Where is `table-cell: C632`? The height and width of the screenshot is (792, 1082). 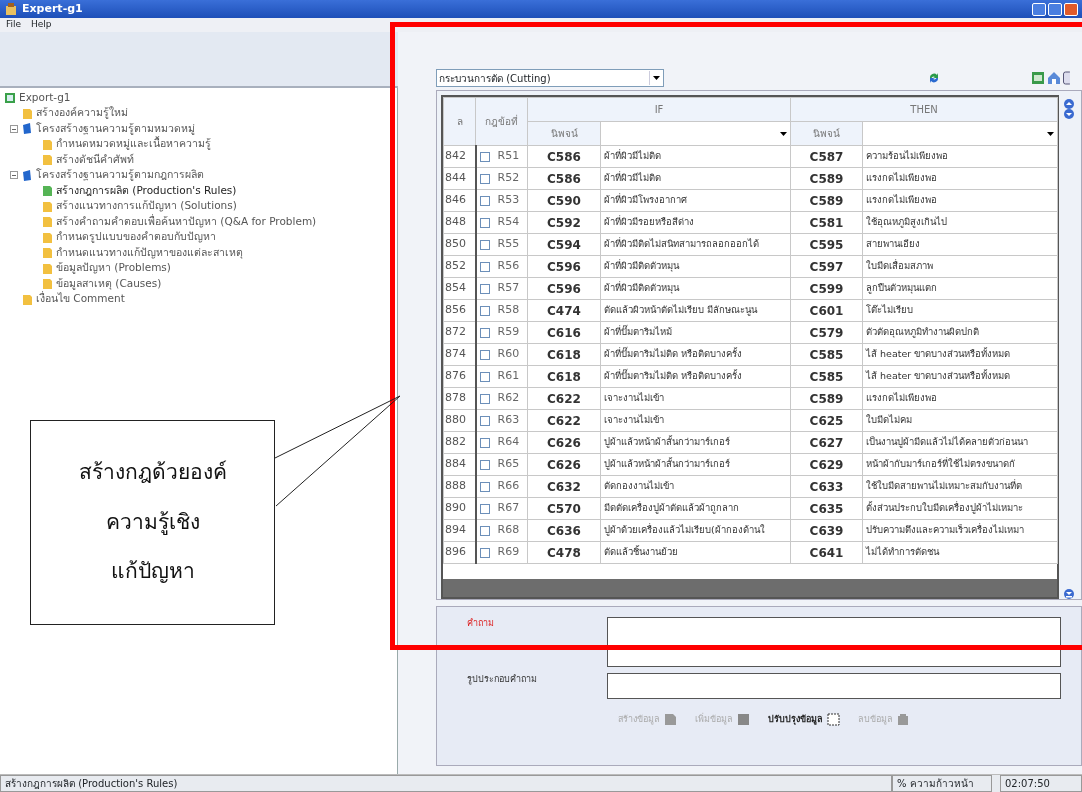 table-cell: C632 is located at coordinates (564, 486).